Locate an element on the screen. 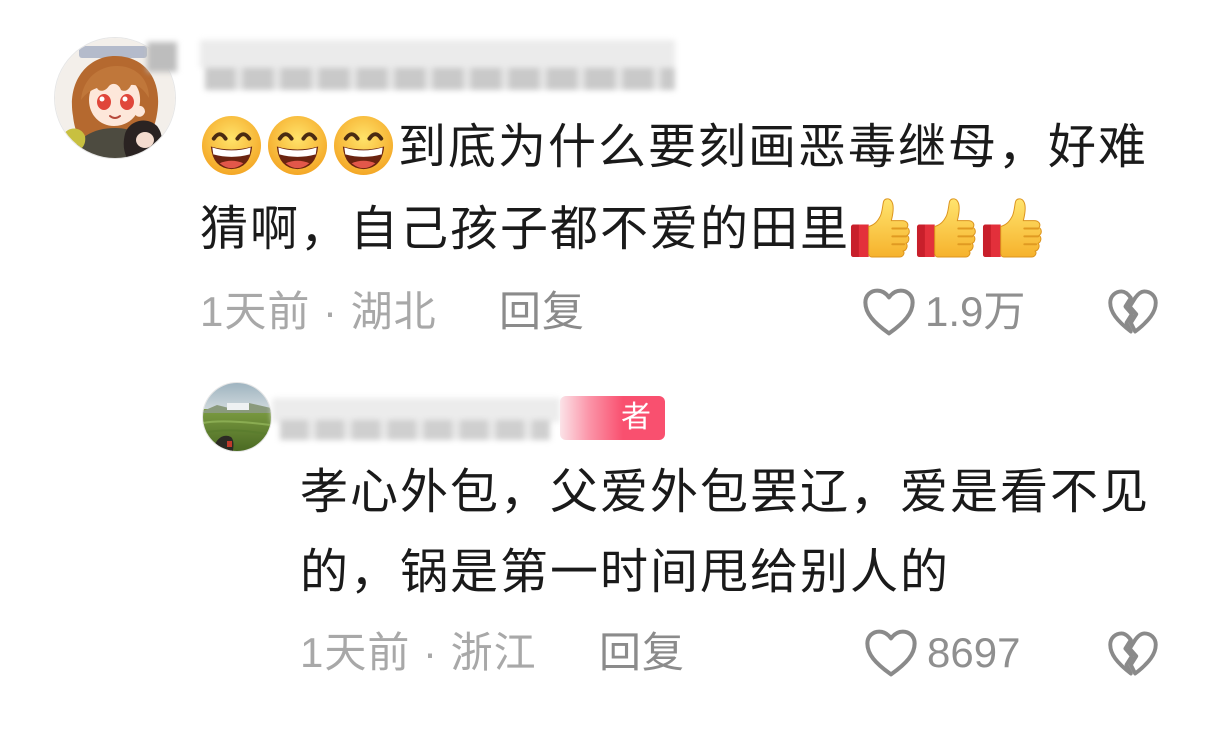  reply-text-content: 孝心外包，父爱外包罢辽，爱是看不见的，锅是第一时间甩给别人的 is located at coordinates (725, 532).